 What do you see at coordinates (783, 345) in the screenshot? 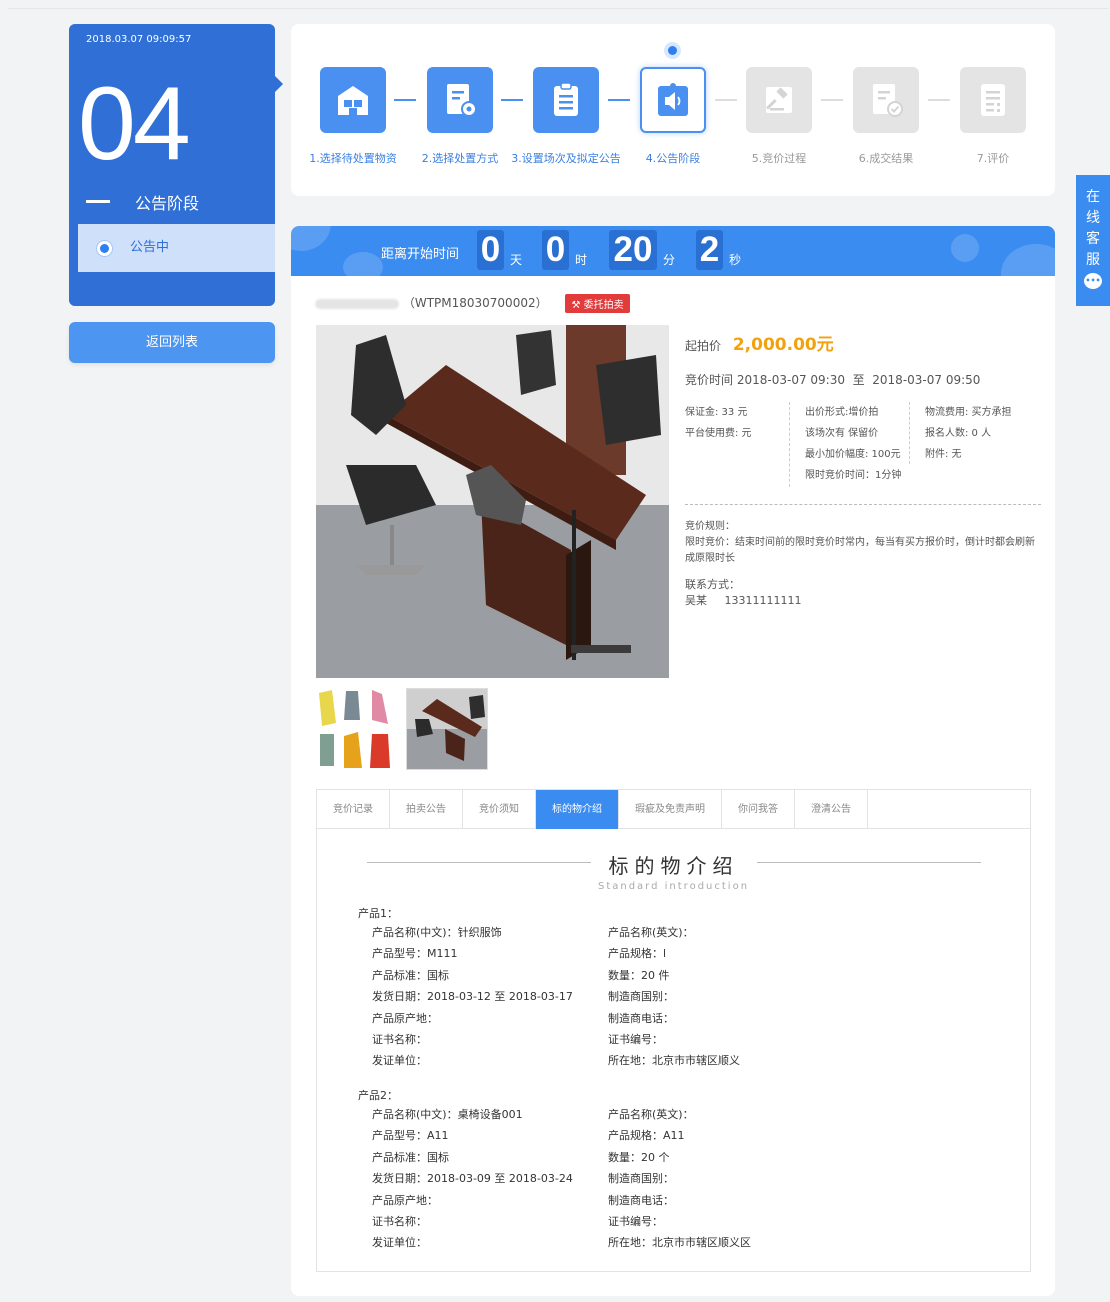
I see `start-price-value: 2,000.00元` at bounding box center [783, 345].